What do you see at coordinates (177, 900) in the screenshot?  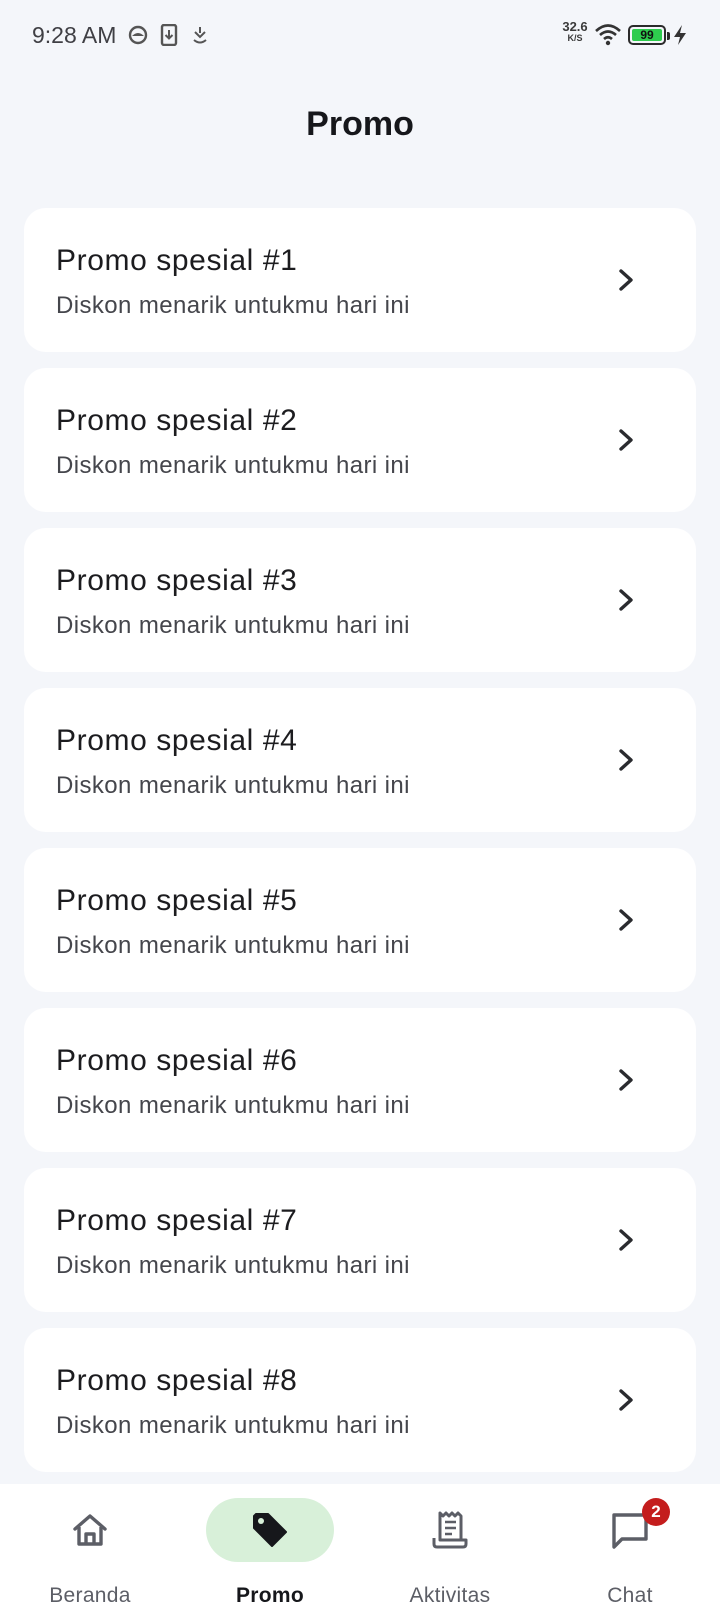 I see `promo-title: Promo spesial #5` at bounding box center [177, 900].